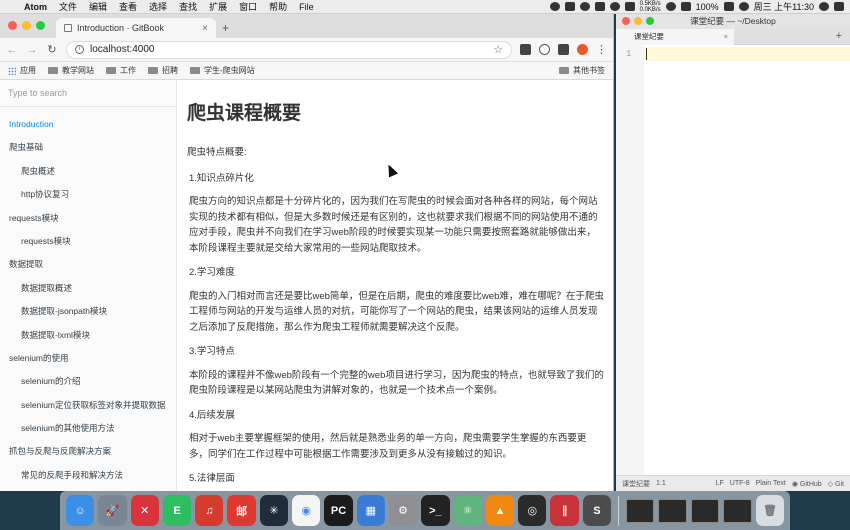 Image resolution: width=850 pixels, height=530 pixels. What do you see at coordinates (209, 510) in the screenshot?
I see `dock-netease-music-icon: ♫` at bounding box center [209, 510].